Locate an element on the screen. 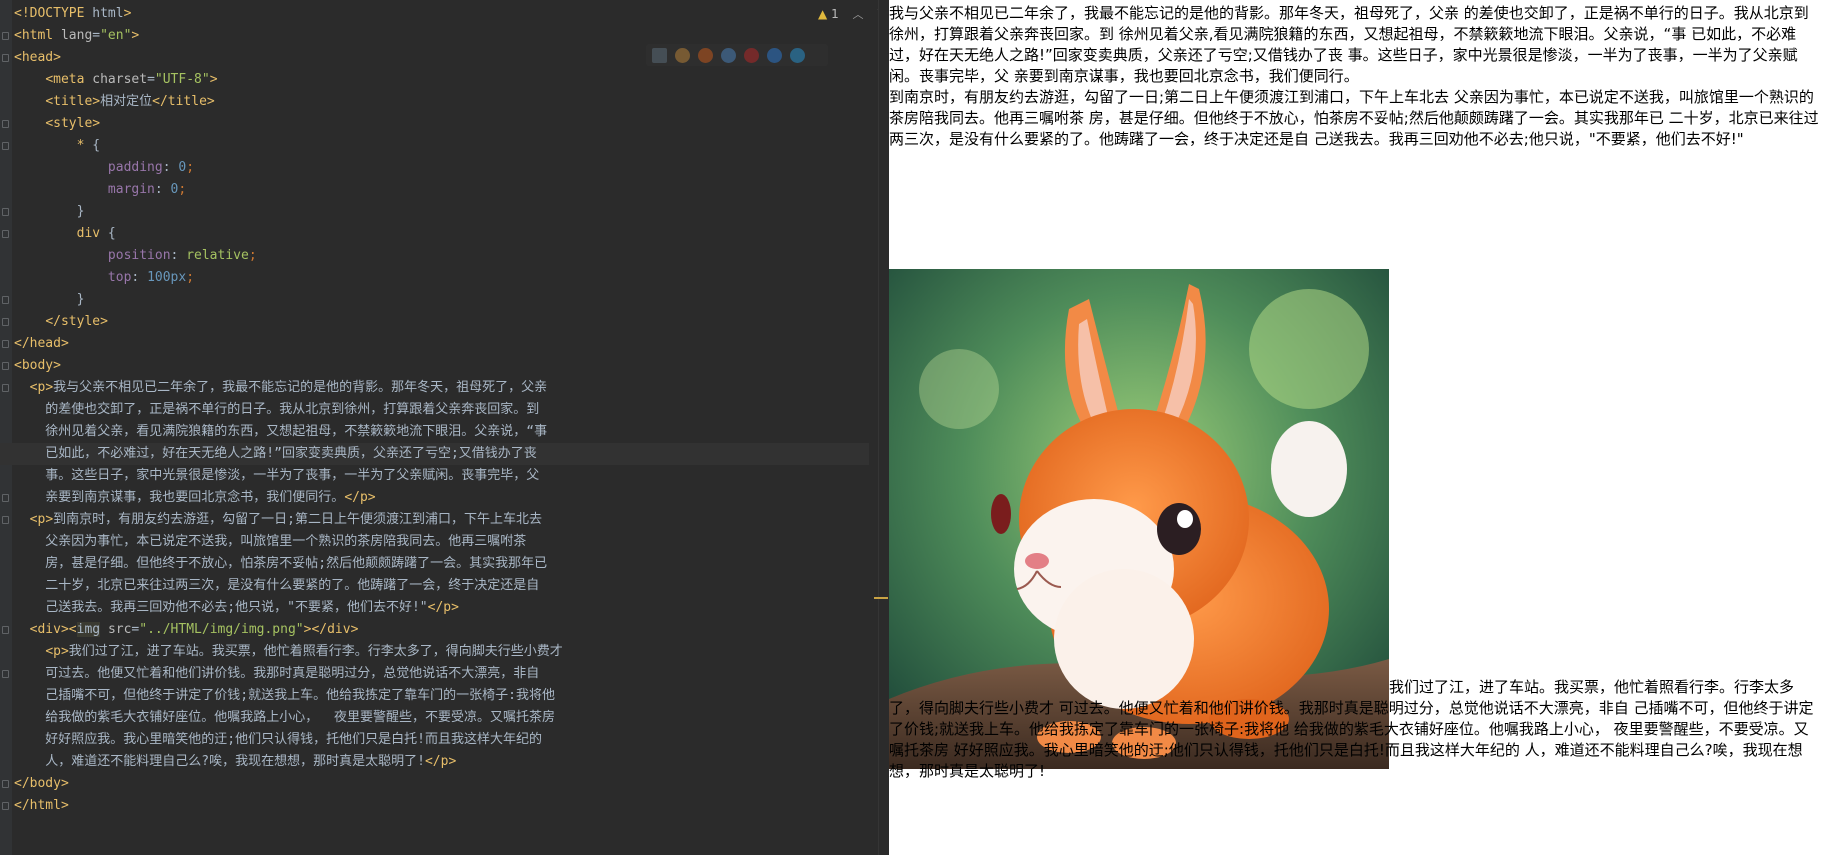 This screenshot has height=855, width=1822. code-line: </body> is located at coordinates (435, 784).